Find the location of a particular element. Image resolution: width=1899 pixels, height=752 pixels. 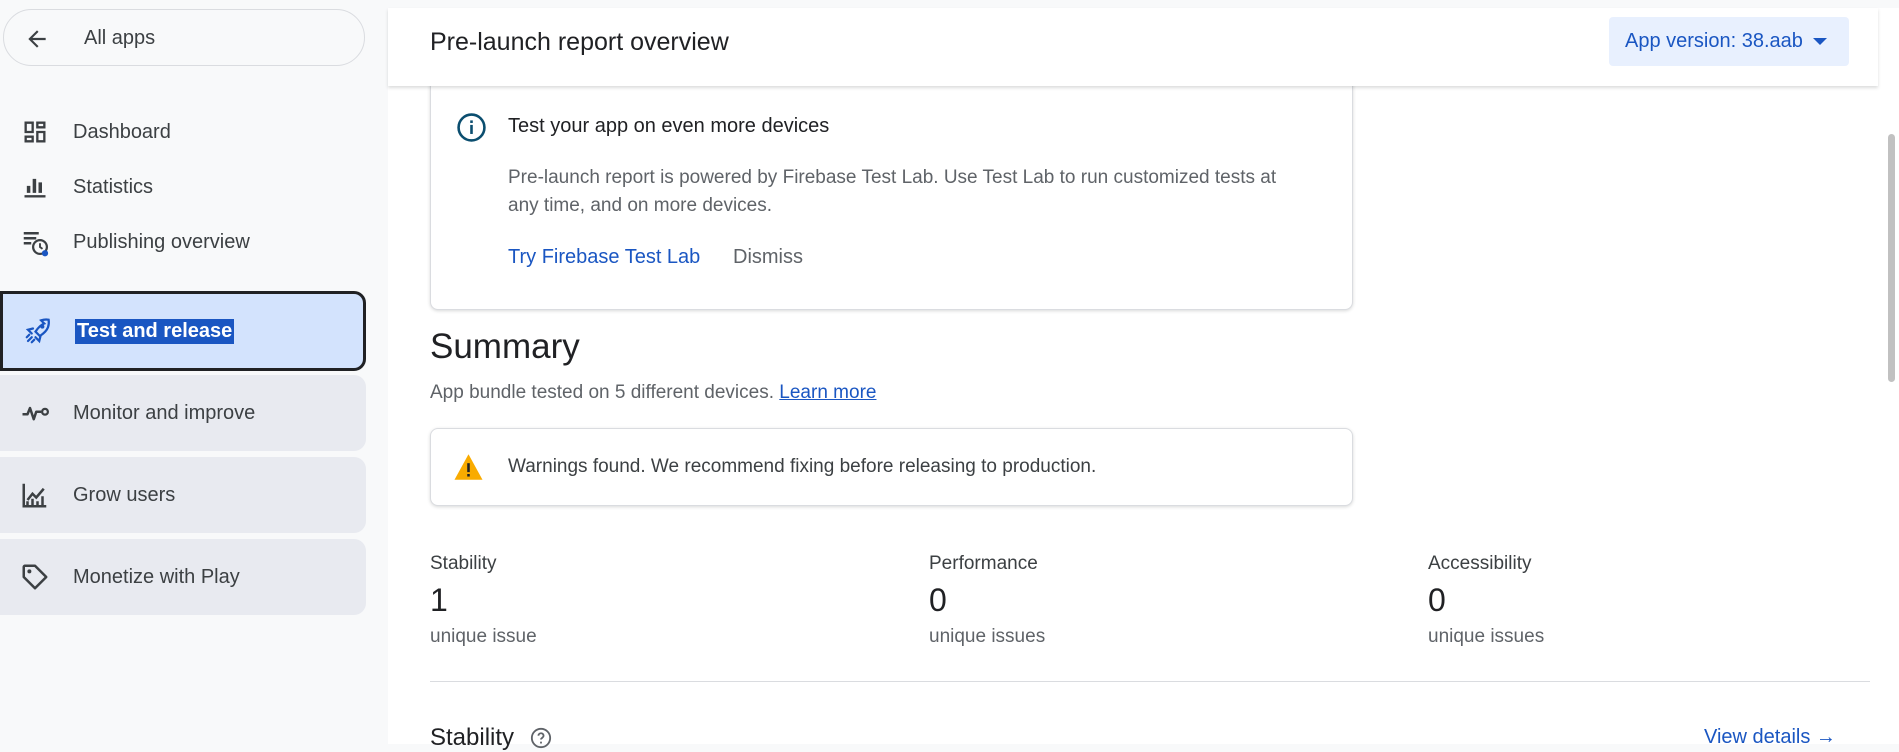

sidebar-item-label: Monitor and improve is located at coordinates (164, 412).